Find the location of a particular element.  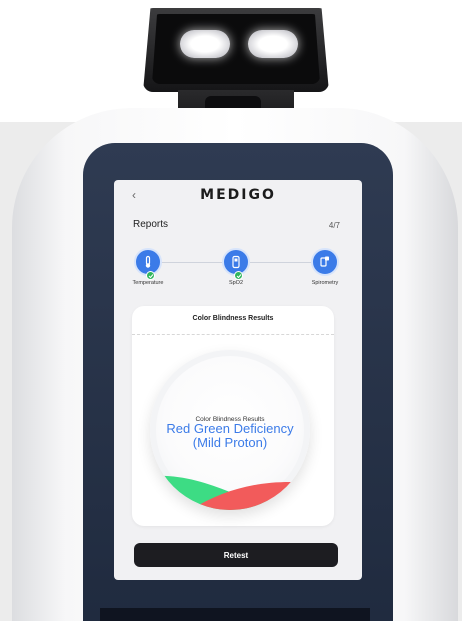

kiosk-eye-right is located at coordinates (273, 44).